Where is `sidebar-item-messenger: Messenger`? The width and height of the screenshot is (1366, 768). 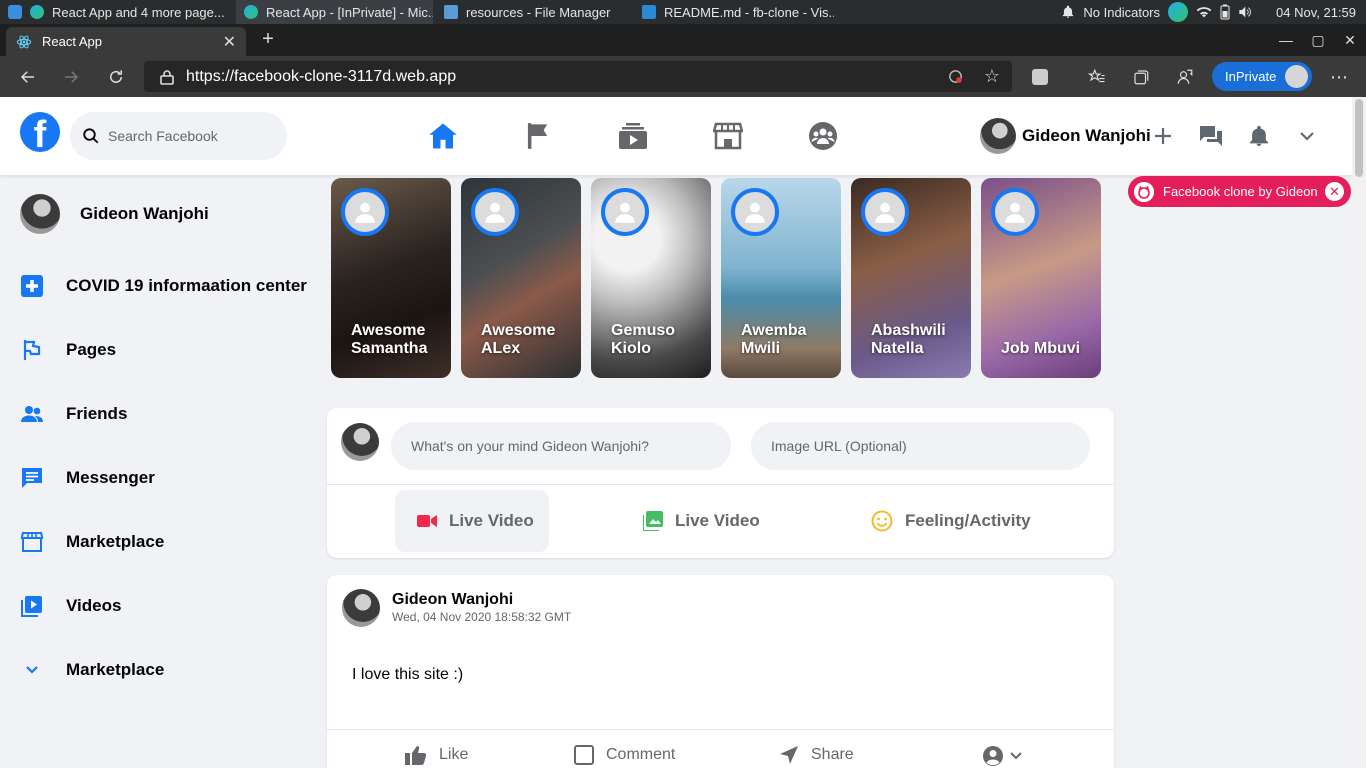 sidebar-item-messenger: Messenger is located at coordinates (87, 478).